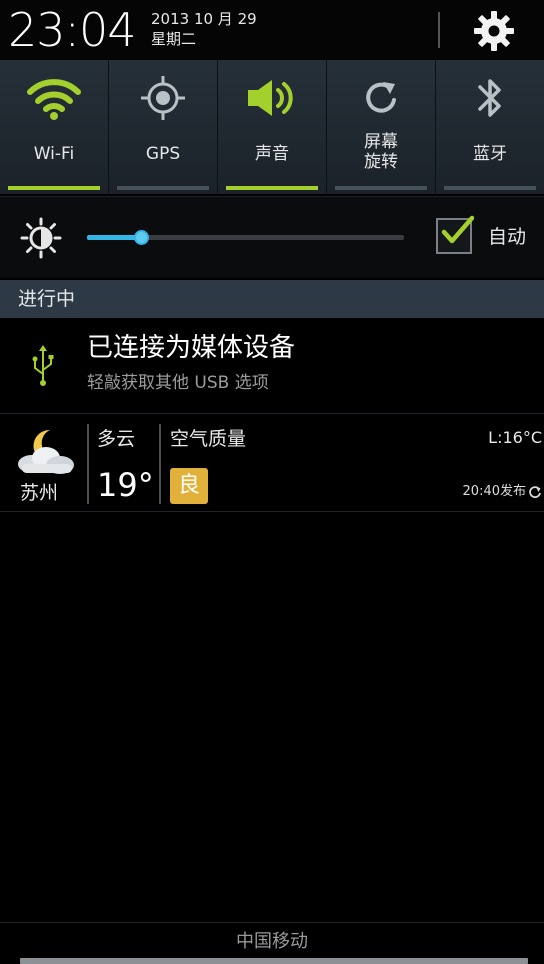 Image resolution: width=544 pixels, height=964 pixels. What do you see at coordinates (515, 437) in the screenshot?
I see `weather-low-temp: L:16°C` at bounding box center [515, 437].